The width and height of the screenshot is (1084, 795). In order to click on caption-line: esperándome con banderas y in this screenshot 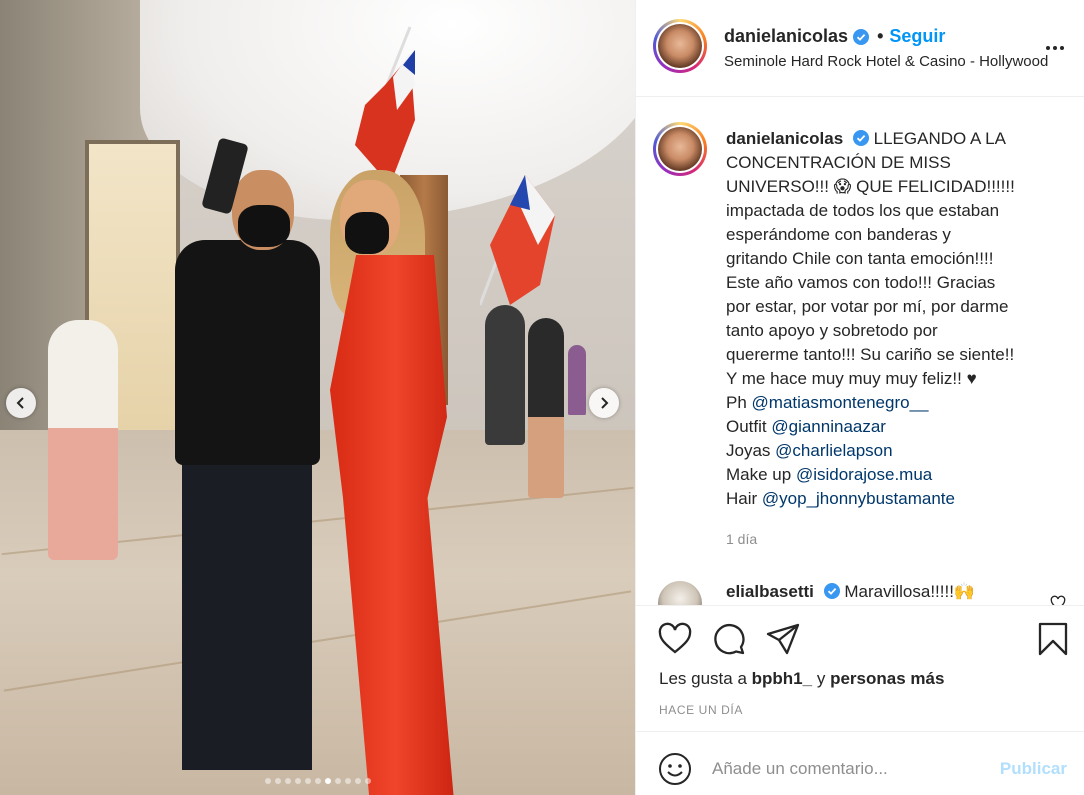, I will do `click(838, 234)`.